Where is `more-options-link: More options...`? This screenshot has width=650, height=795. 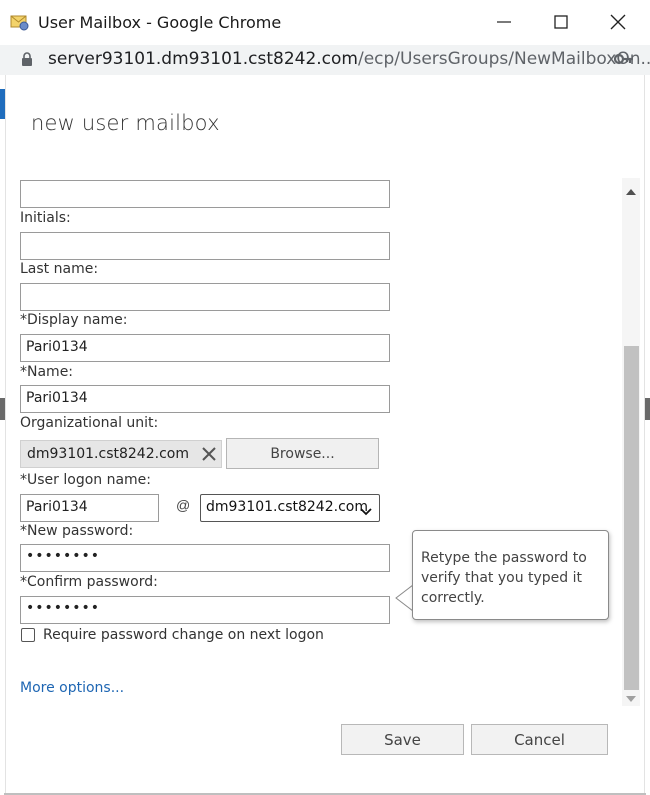
more-options-link: More options... is located at coordinates (72, 688).